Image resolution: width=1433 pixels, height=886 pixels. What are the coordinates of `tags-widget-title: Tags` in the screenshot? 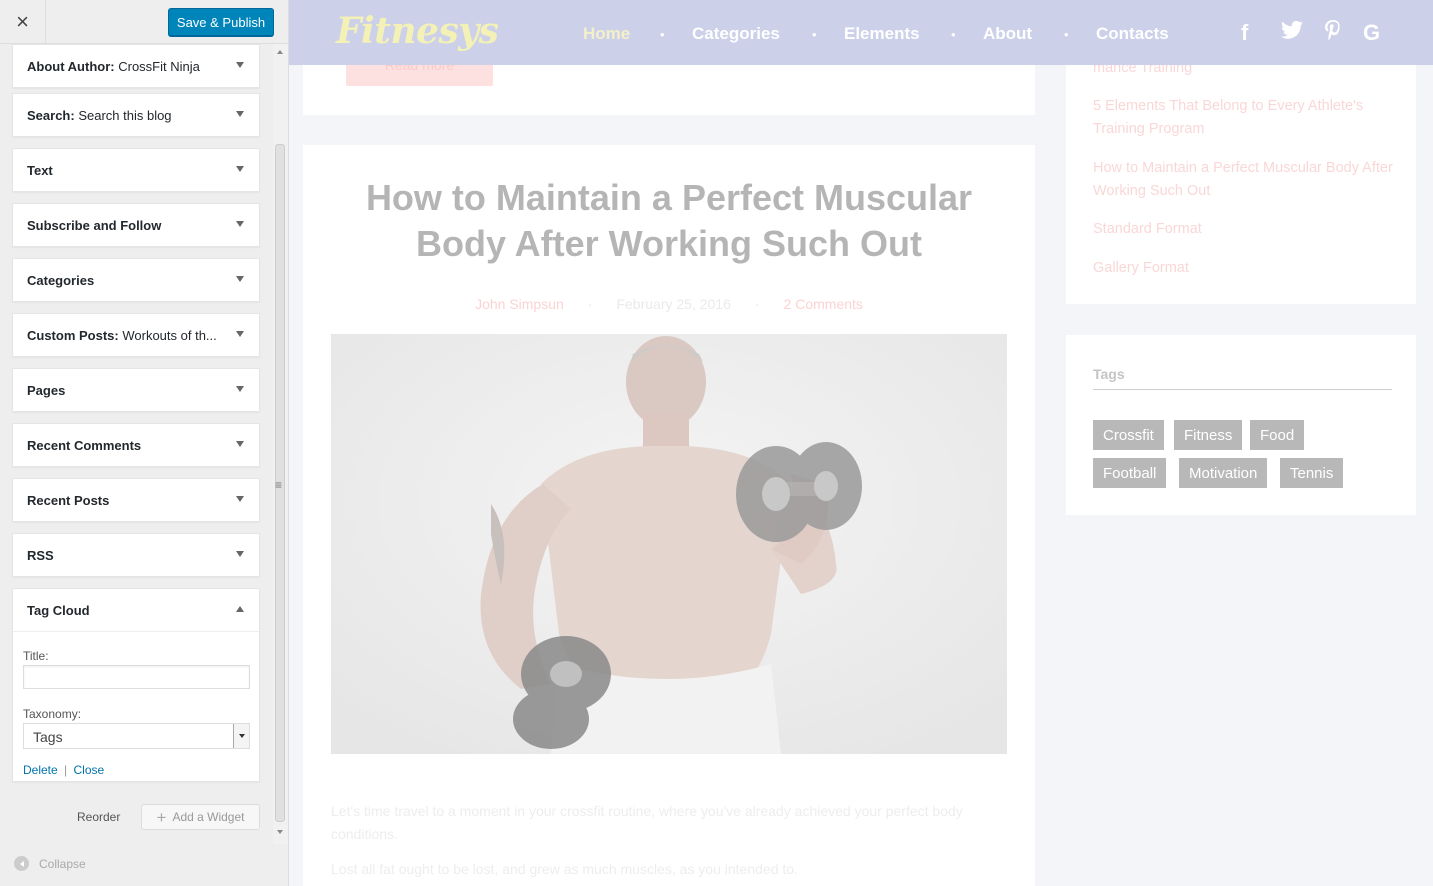 It's located at (1109, 374).